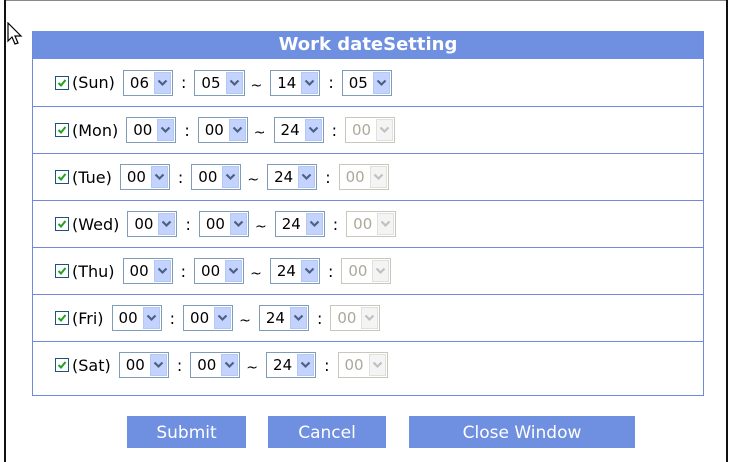  What do you see at coordinates (522, 432) in the screenshot?
I see `close-window-button: Close Window` at bounding box center [522, 432].